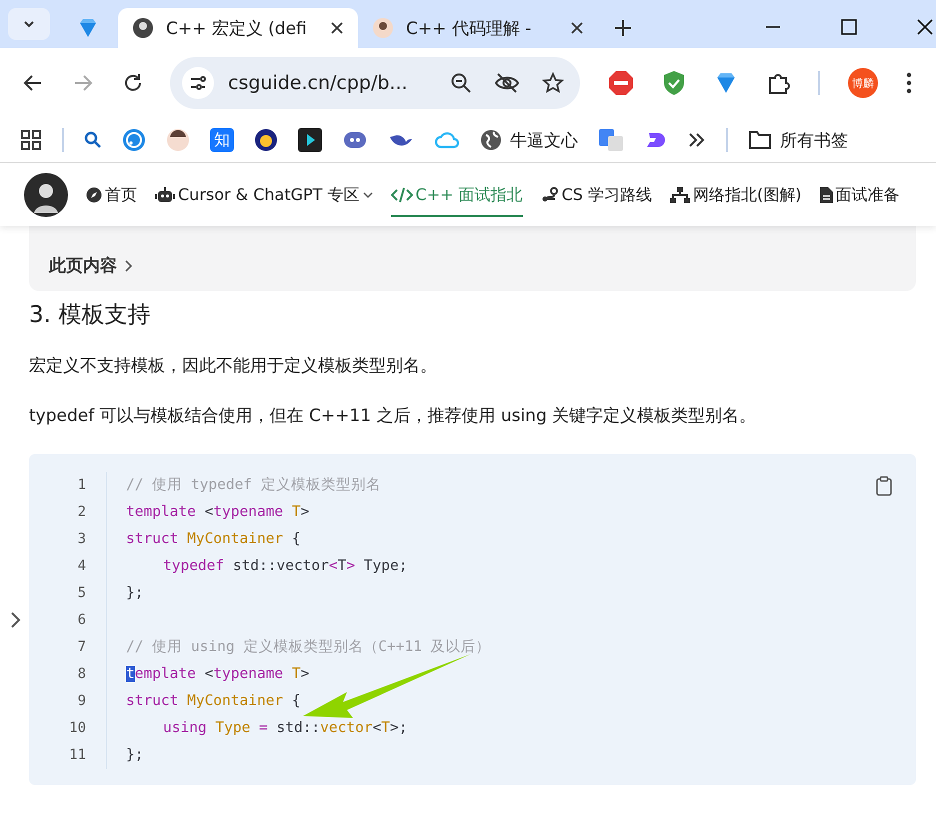 This screenshot has width=936, height=828. What do you see at coordinates (185, 728) in the screenshot?
I see `keyword-token: using` at bounding box center [185, 728].